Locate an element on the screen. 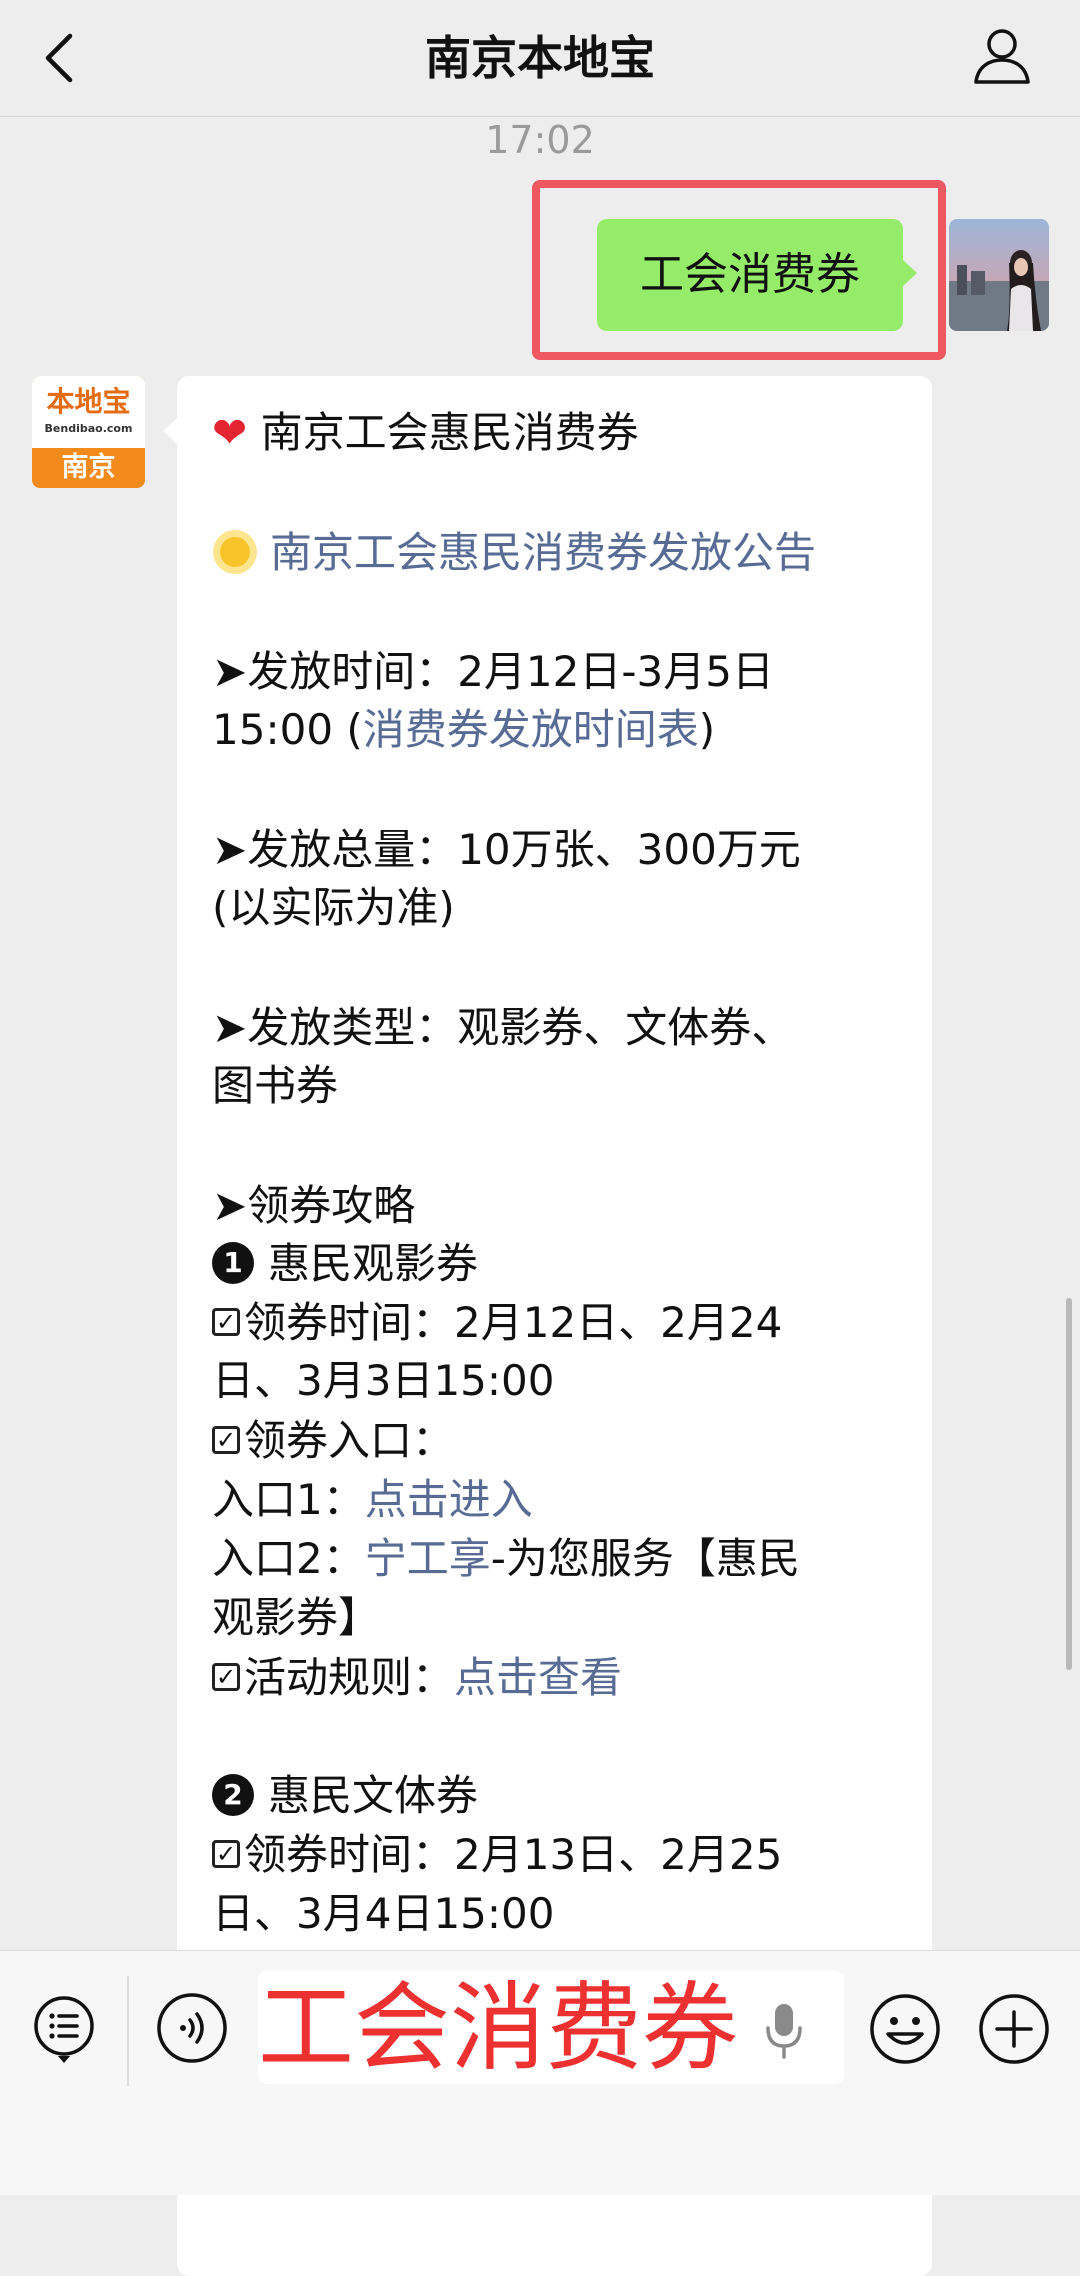  plus-icon is located at coordinates (1014, 2029).